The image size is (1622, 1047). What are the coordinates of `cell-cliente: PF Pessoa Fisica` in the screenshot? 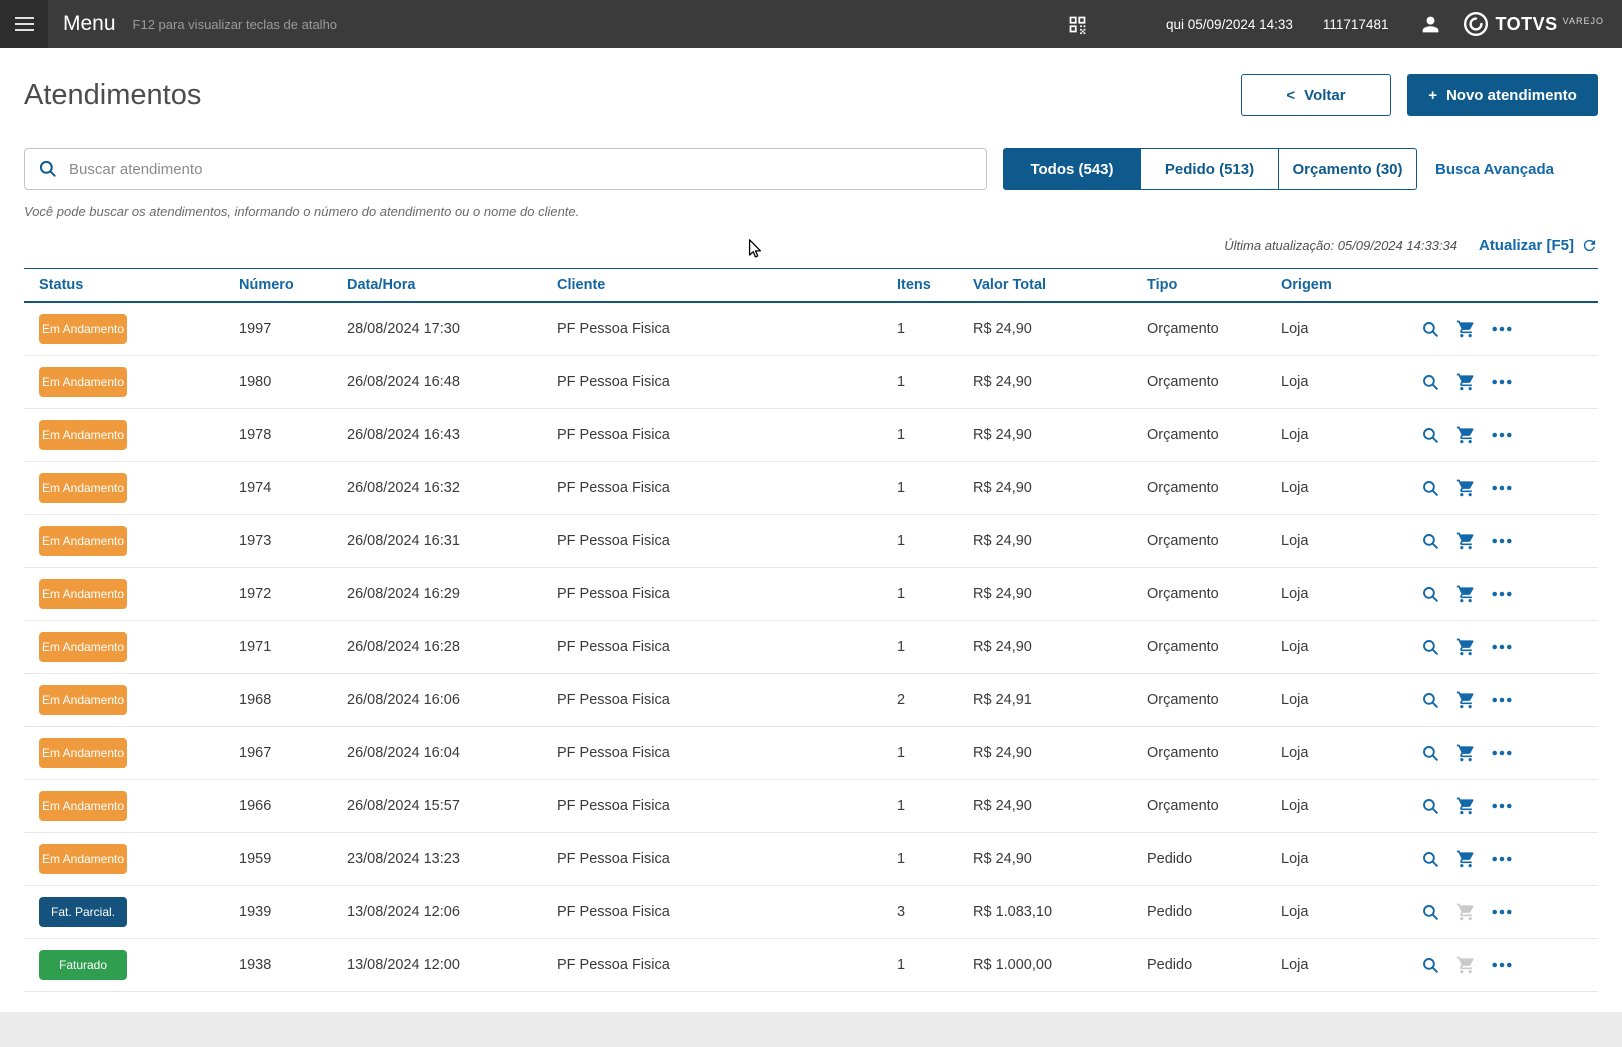 It's located at (712, 382).